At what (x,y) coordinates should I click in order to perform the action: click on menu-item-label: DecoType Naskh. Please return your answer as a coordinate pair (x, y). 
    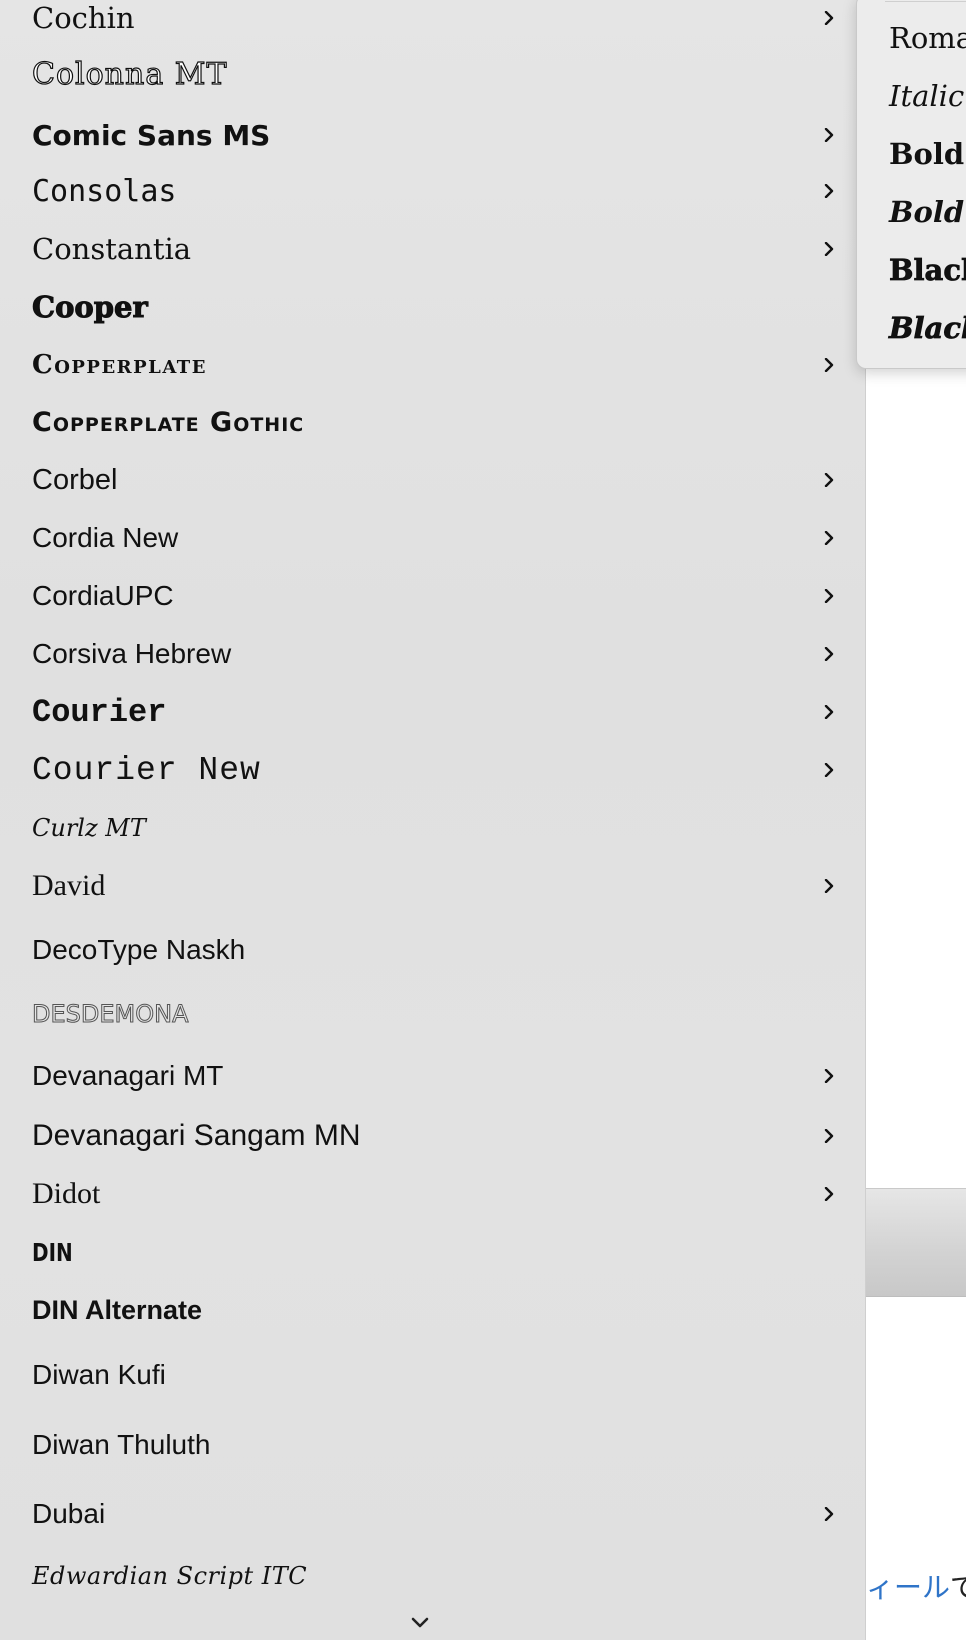
    Looking at the image, I should click on (139, 949).